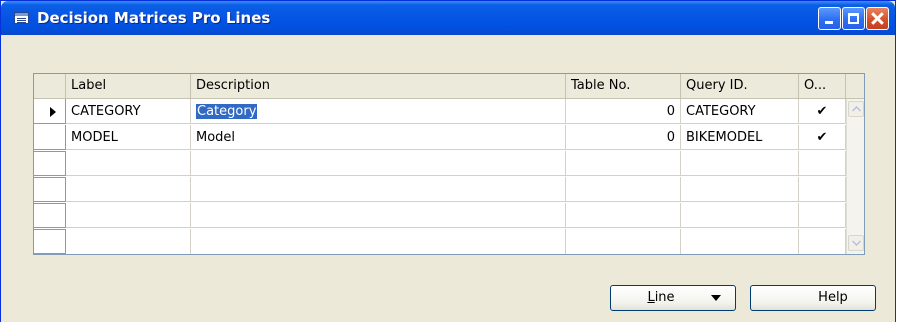  What do you see at coordinates (855, 176) in the screenshot?
I see `vertical-scrollbar` at bounding box center [855, 176].